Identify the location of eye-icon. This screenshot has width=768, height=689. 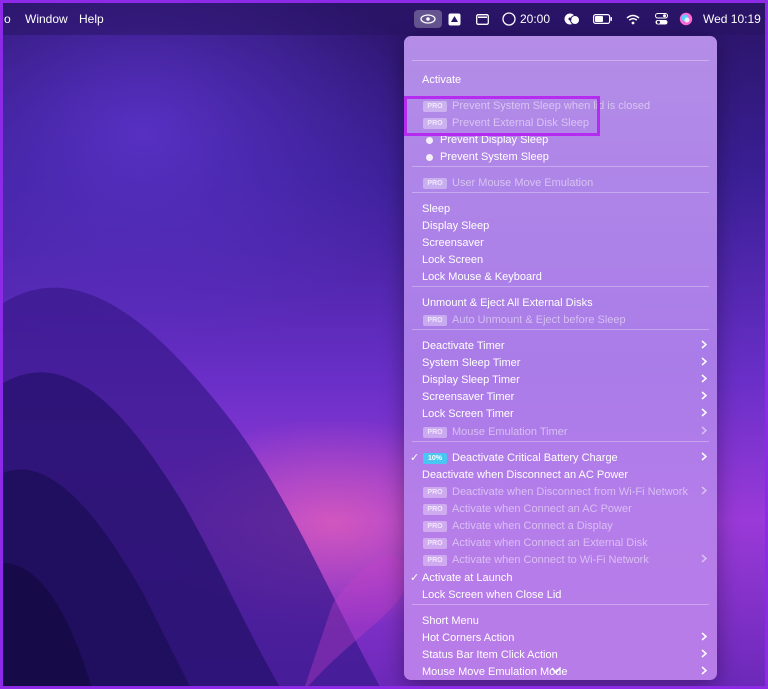
(428, 19).